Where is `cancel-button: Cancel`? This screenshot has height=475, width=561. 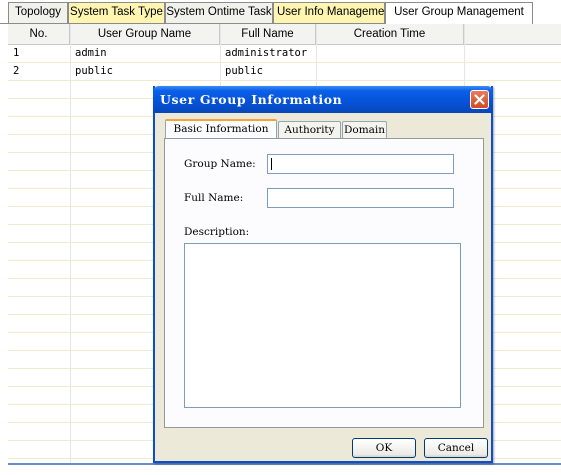
cancel-button: Cancel is located at coordinates (456, 448).